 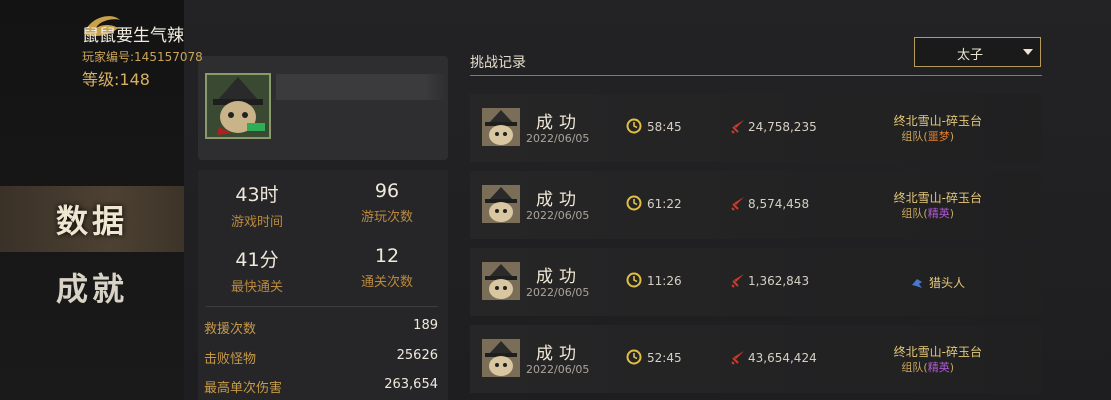 I want to click on player-avatar, so click(x=238, y=106).